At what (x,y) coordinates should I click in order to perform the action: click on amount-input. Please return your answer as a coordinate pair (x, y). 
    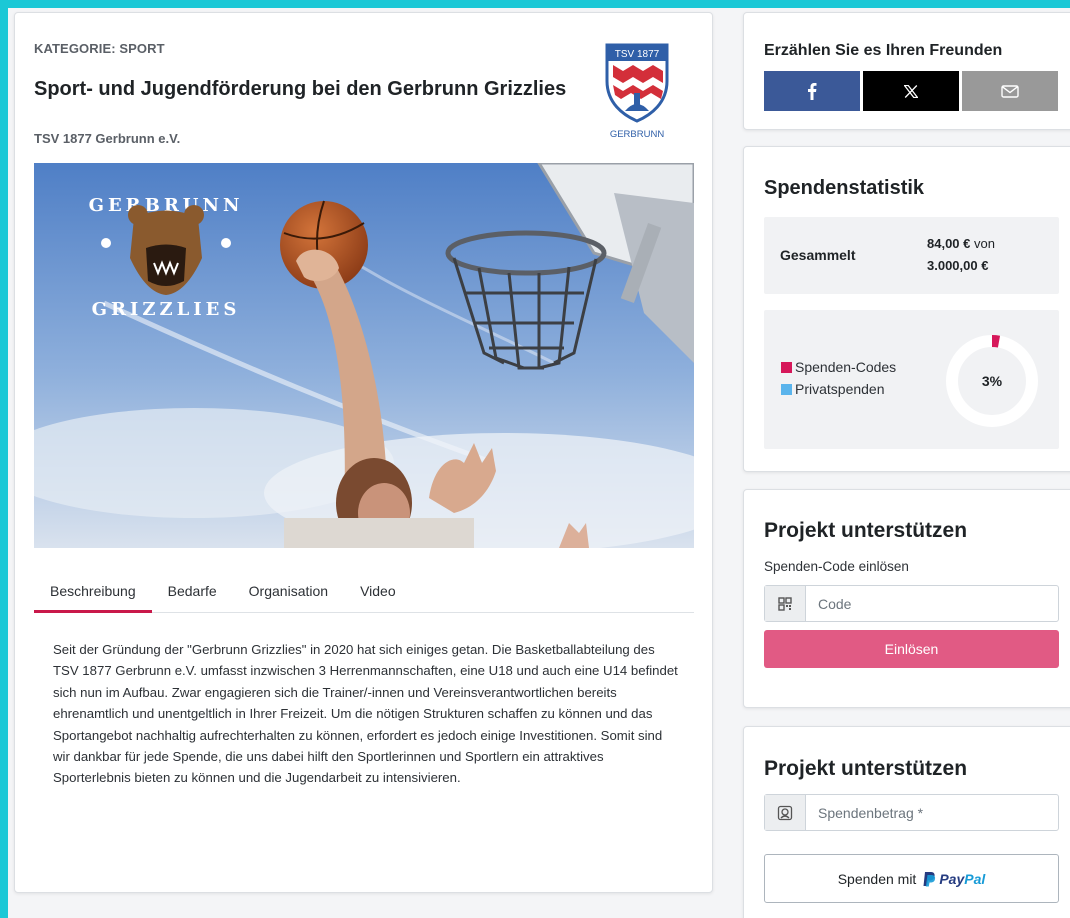
    Looking at the image, I should click on (932, 812).